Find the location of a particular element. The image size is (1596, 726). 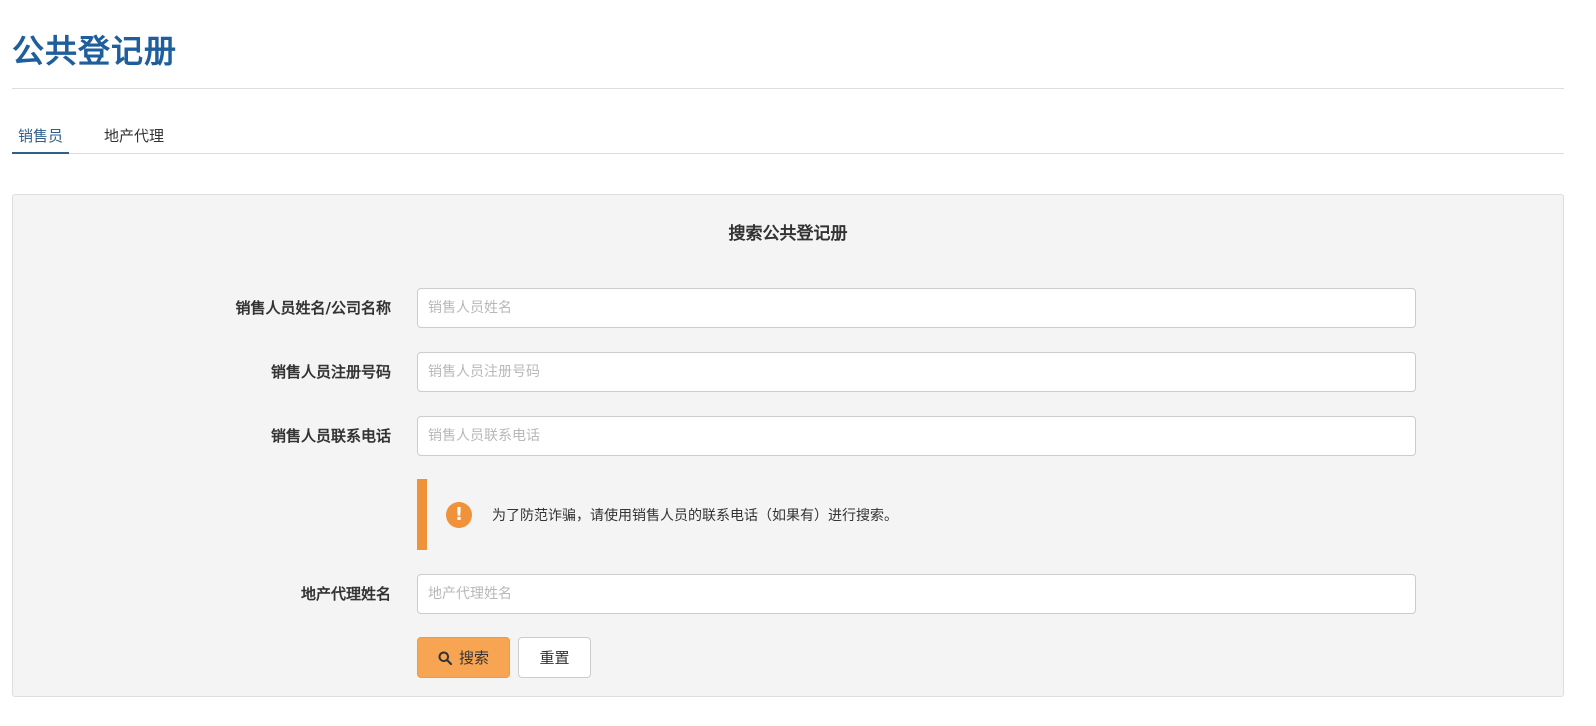

reset-button-label: 重置 is located at coordinates (554, 658).